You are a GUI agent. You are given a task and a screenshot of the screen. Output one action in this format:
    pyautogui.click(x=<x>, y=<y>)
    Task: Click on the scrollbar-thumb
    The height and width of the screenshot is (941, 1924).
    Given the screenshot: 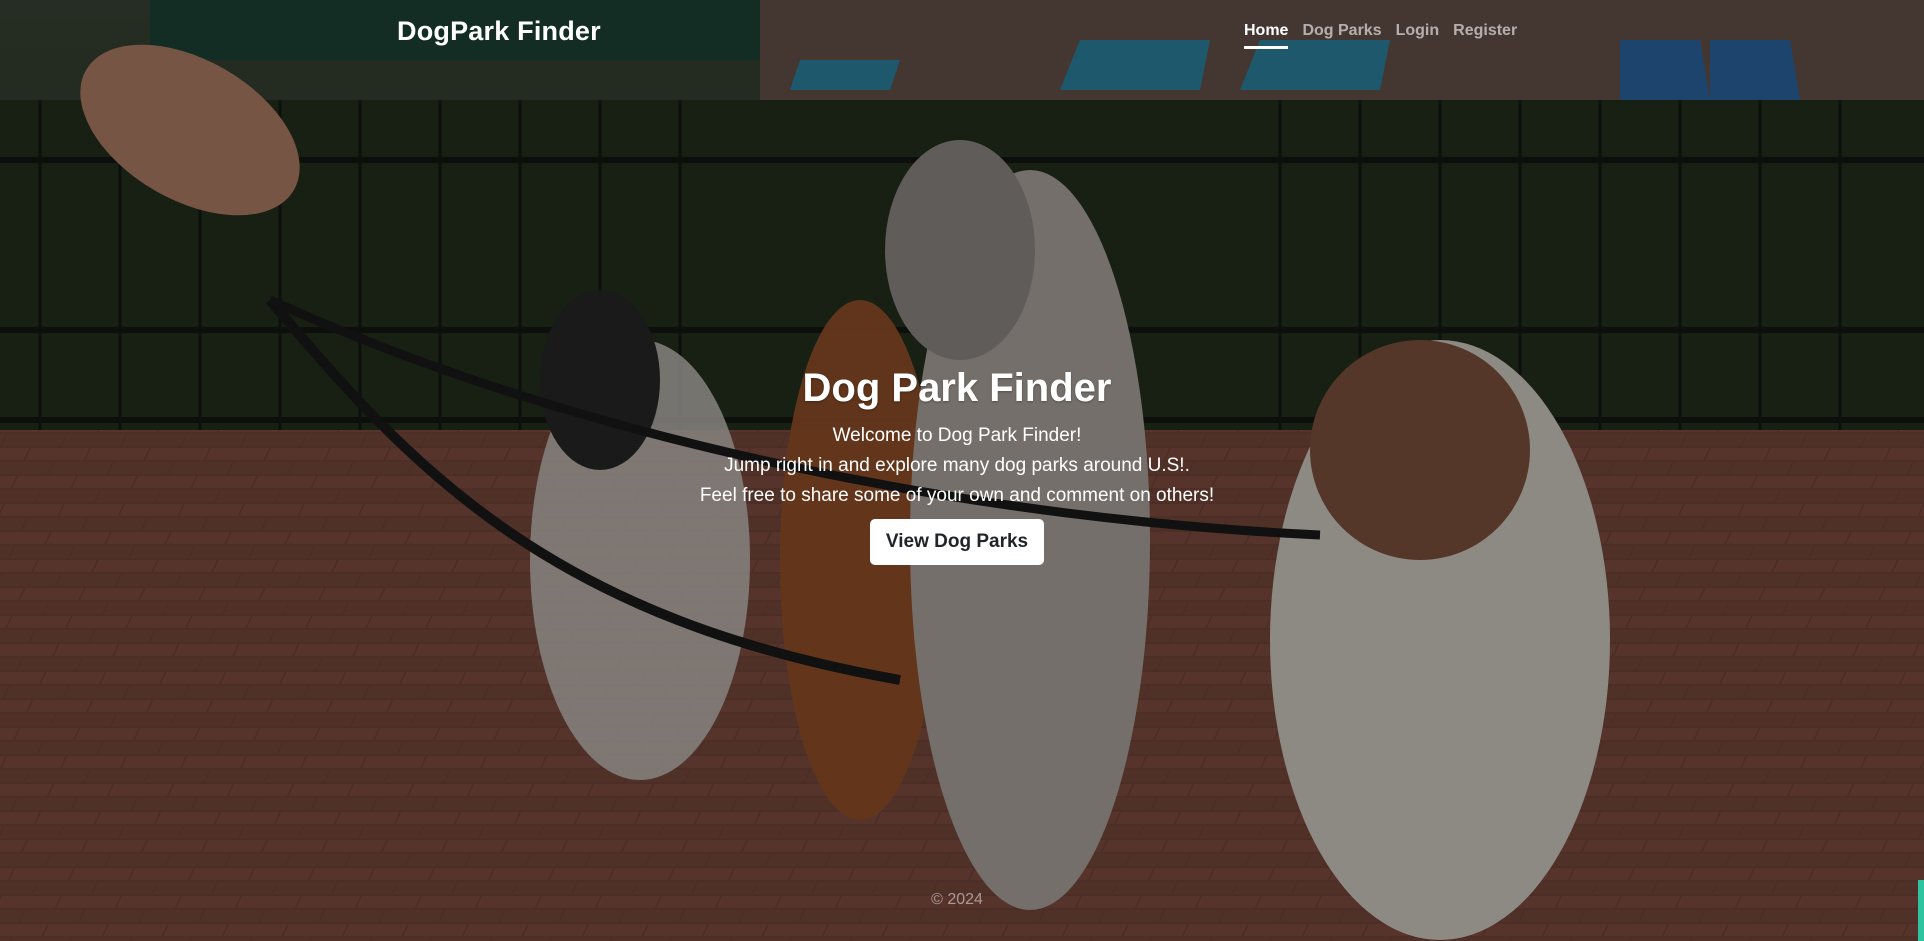 What is the action you would take?
    pyautogui.click(x=1921, y=910)
    